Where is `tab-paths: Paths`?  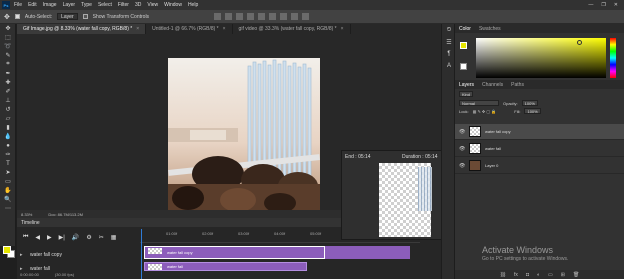 tab-paths: Paths is located at coordinates (517, 85).